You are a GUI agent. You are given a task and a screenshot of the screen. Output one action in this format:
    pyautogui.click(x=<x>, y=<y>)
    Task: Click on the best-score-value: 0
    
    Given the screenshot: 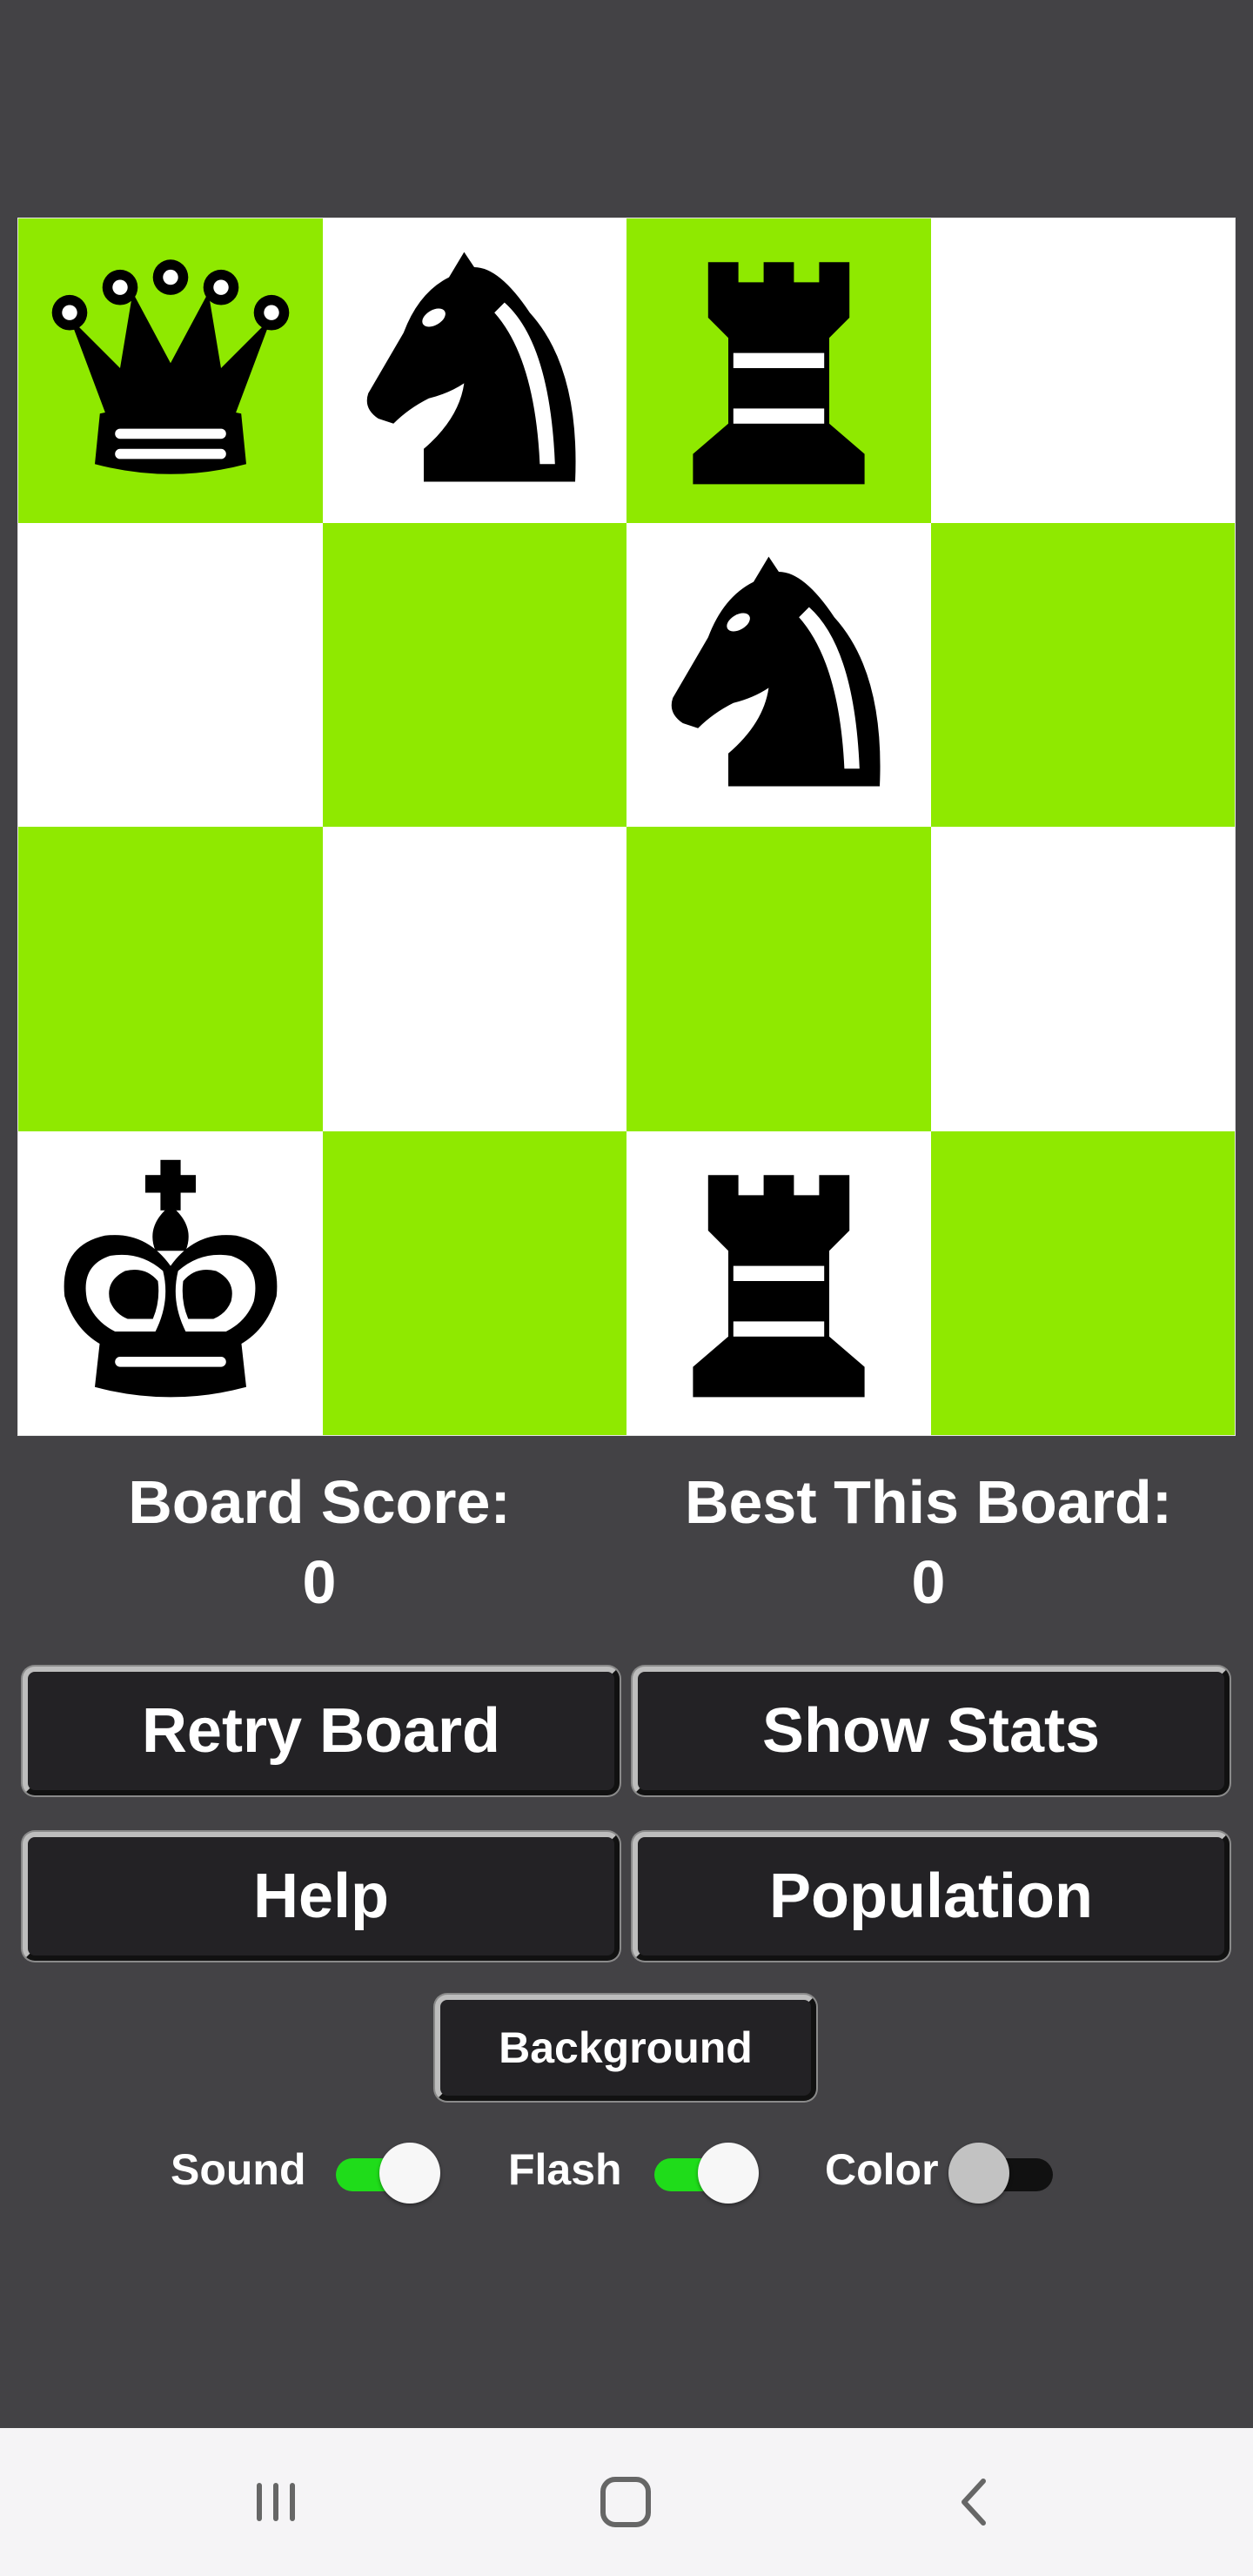 What is the action you would take?
    pyautogui.click(x=928, y=1582)
    